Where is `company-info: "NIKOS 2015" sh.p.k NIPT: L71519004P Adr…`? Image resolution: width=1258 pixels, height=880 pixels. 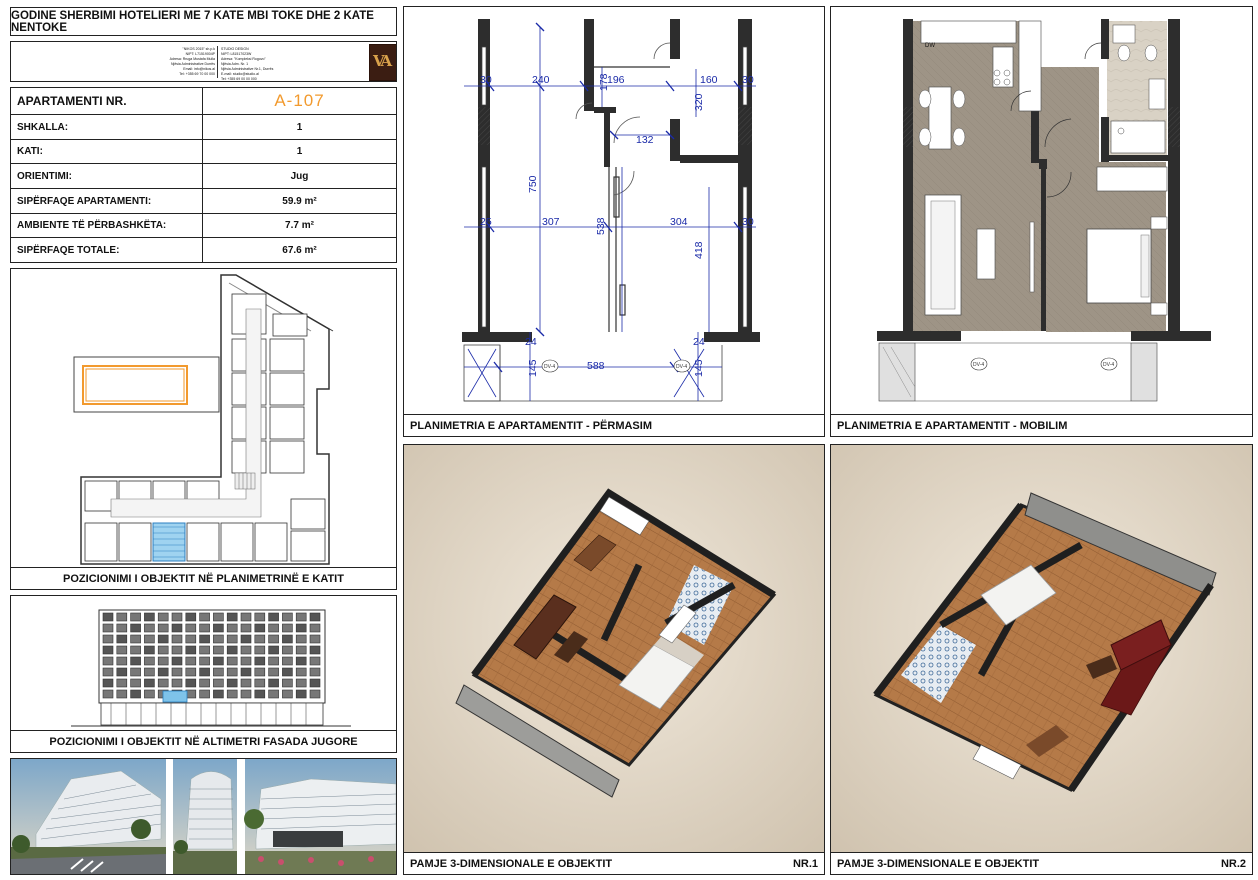
company-info: "NIKOS 2015" sh.p.k NIPT: L71519004P Adr… is located at coordinates (187, 62).